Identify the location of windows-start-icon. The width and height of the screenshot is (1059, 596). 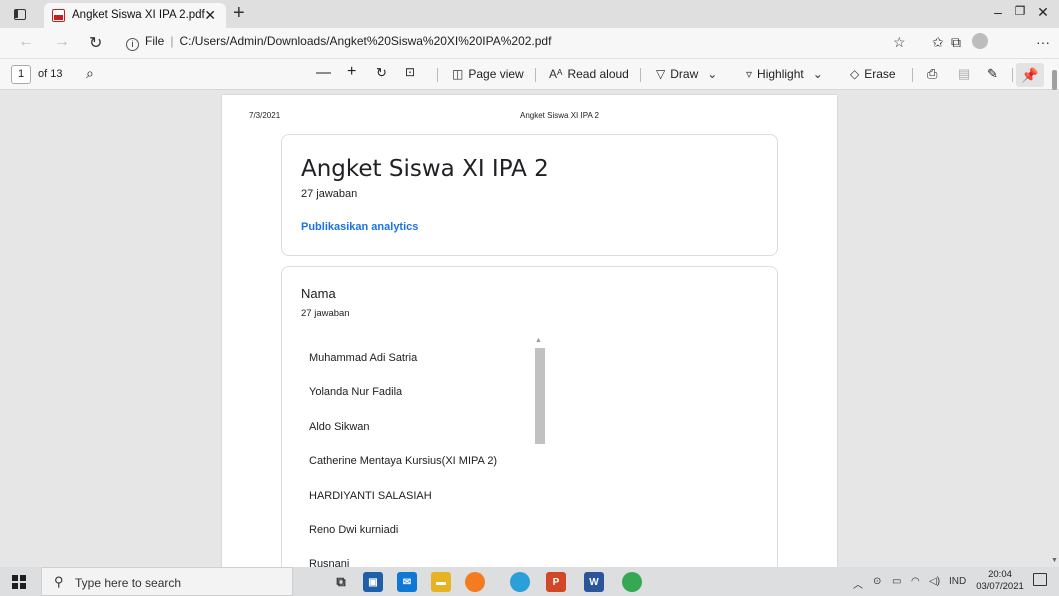
(19, 582).